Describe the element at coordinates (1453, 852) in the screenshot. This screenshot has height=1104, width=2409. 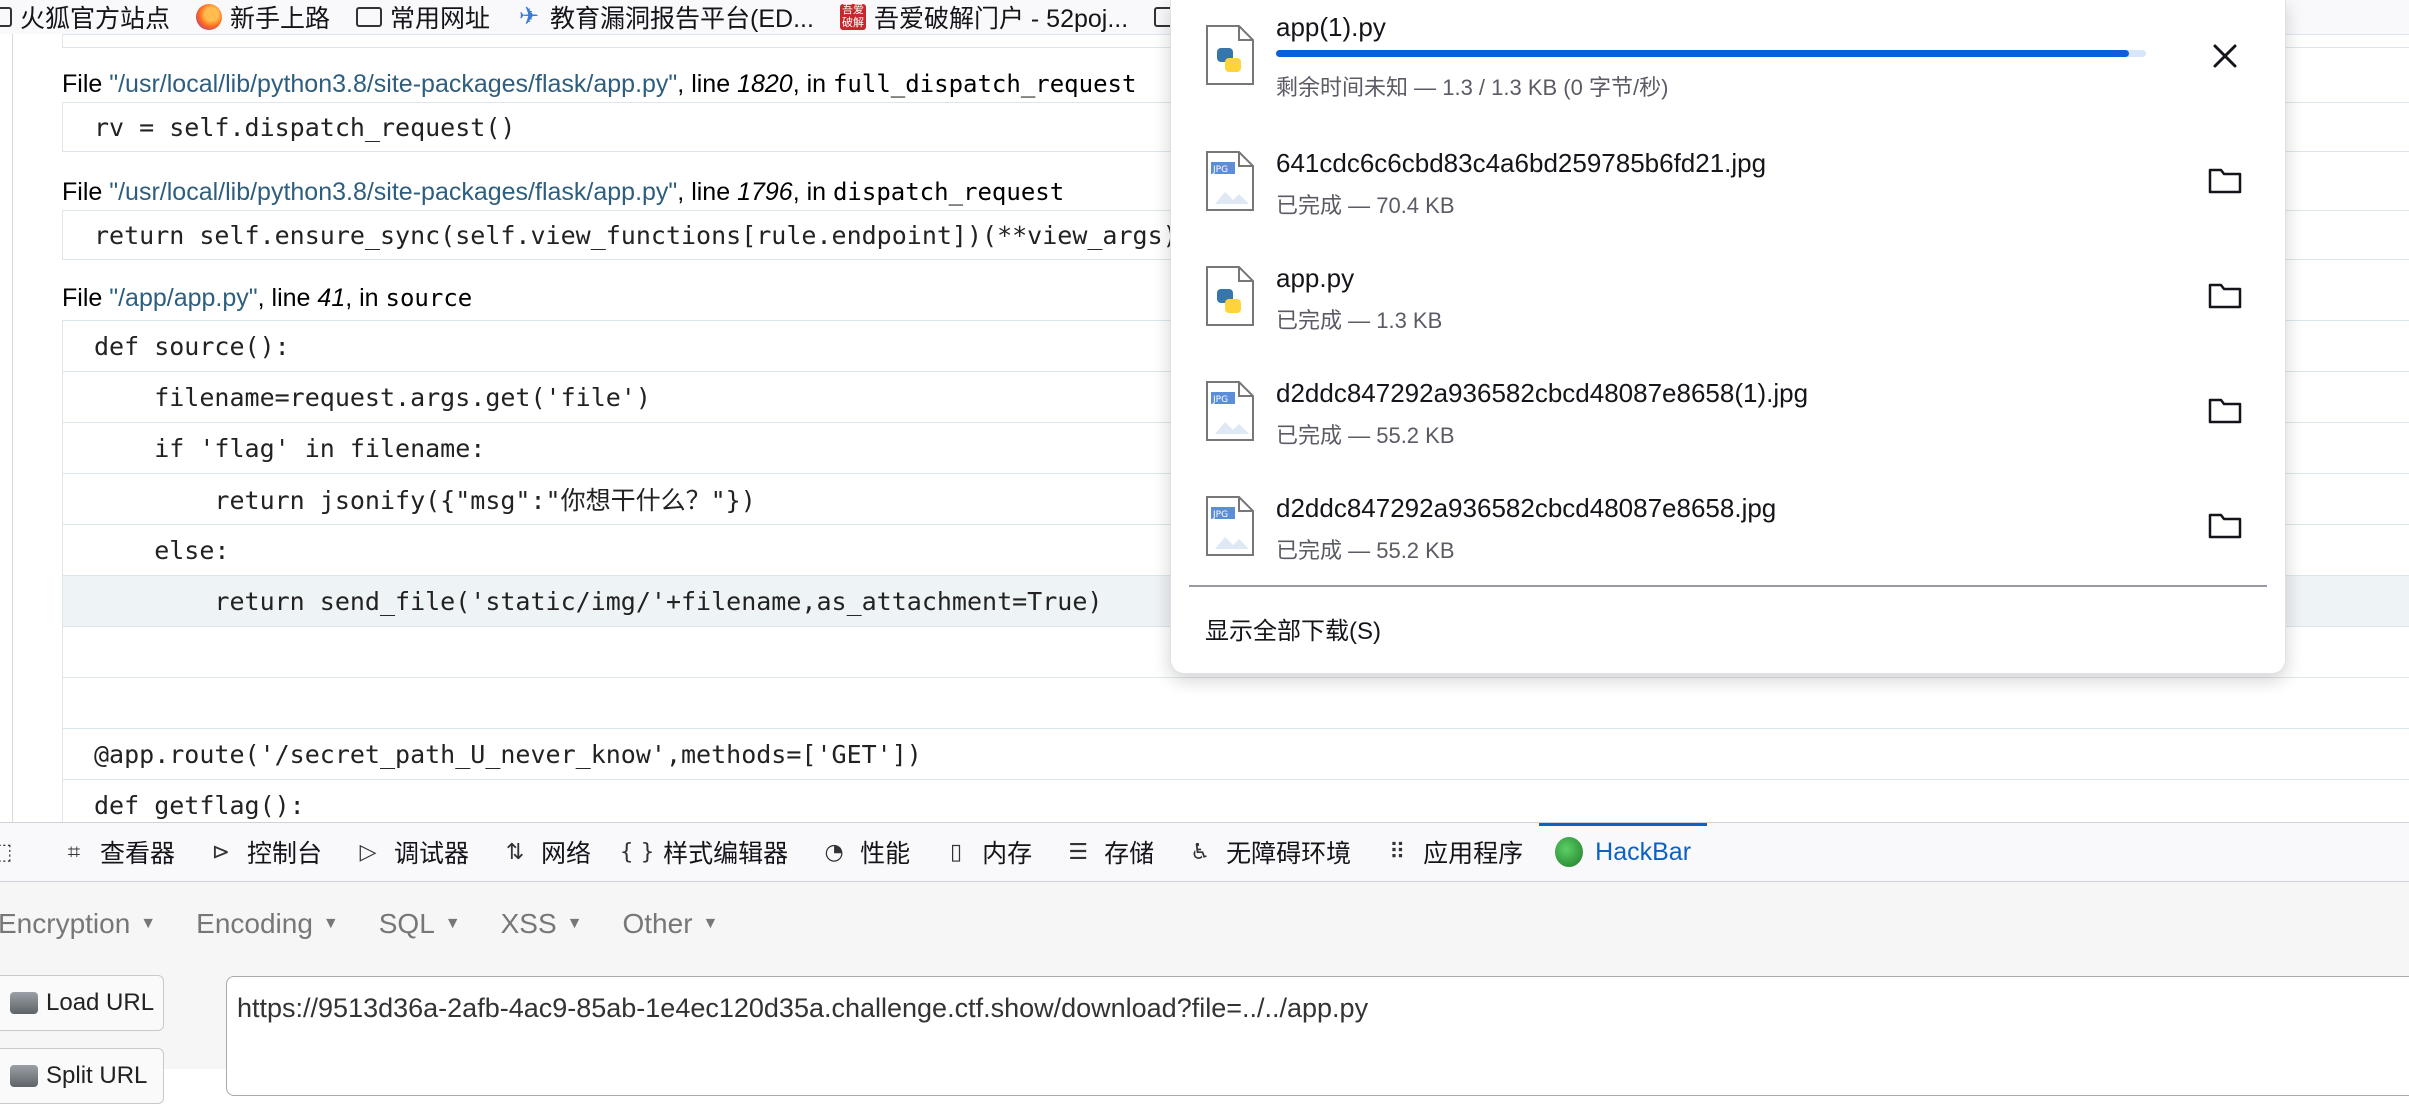
I see `tab-application: ⠿ 应用程序` at that location.